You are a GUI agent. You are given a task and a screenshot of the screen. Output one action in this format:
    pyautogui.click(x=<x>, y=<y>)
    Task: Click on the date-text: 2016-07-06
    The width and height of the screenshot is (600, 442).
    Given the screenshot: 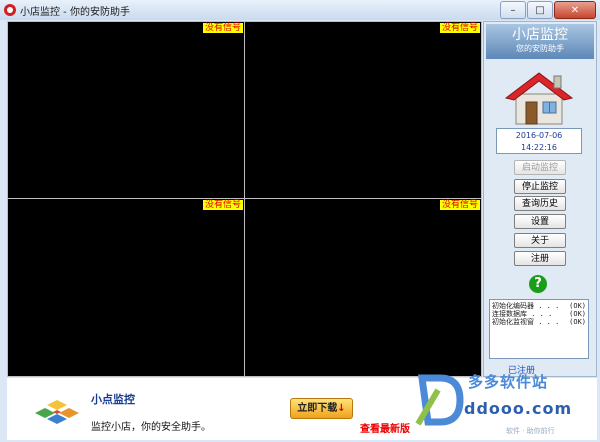 What is the action you would take?
    pyautogui.click(x=539, y=135)
    